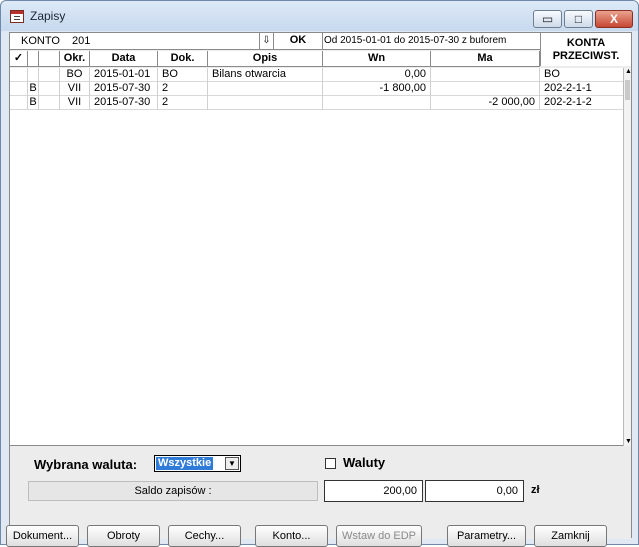 This screenshot has height=547, width=639. I want to click on waluty-checkbox, so click(330, 463).